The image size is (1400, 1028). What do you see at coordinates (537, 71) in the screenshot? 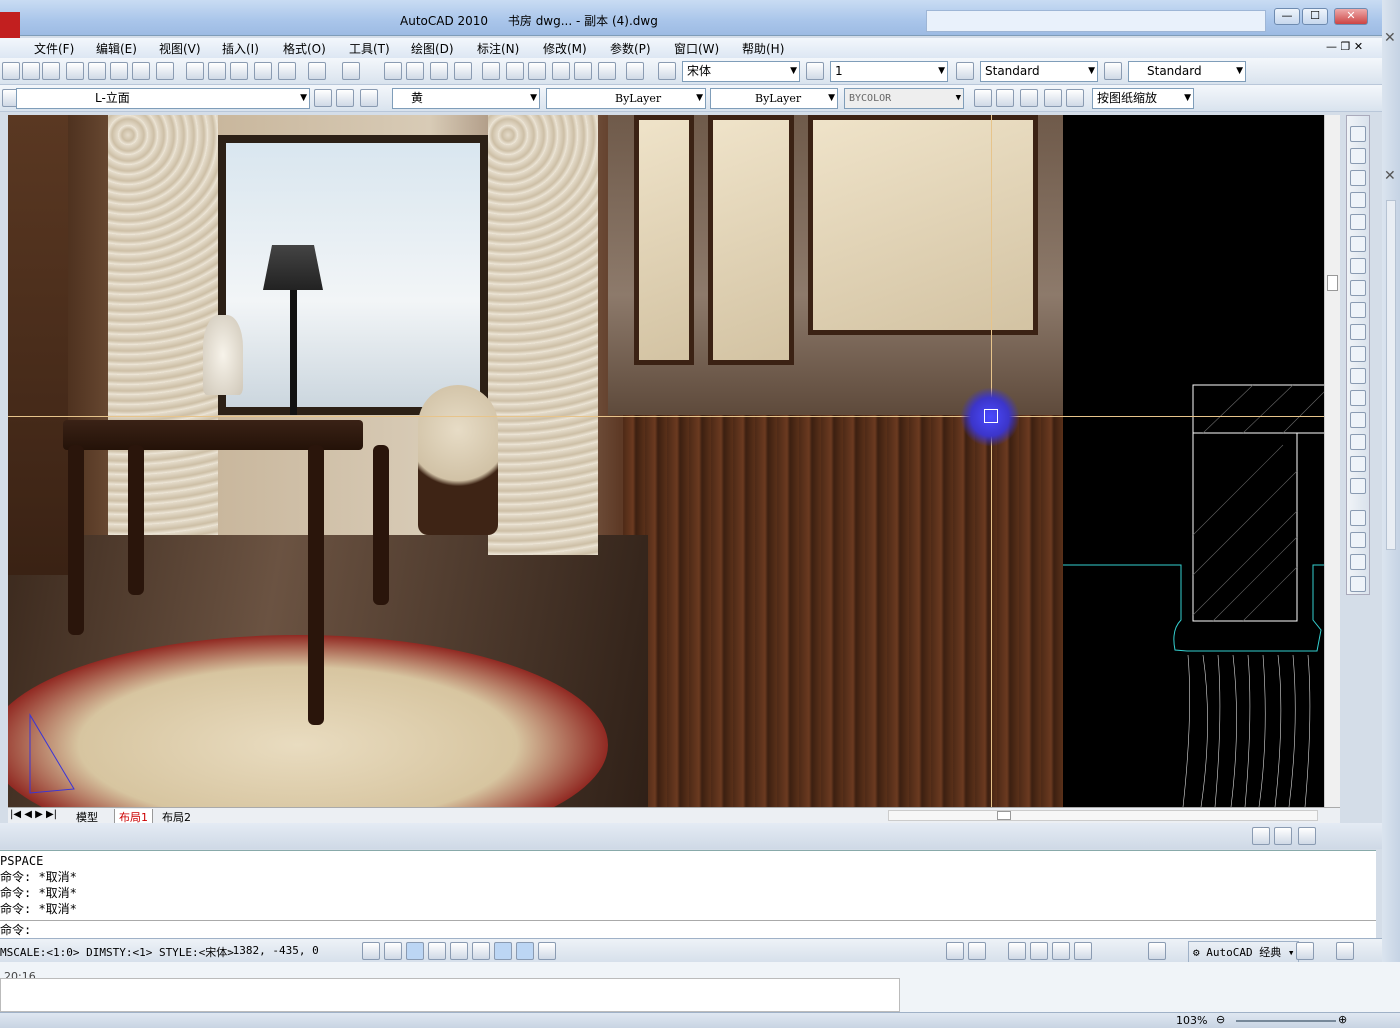
I see `tool-palettes-icon` at bounding box center [537, 71].